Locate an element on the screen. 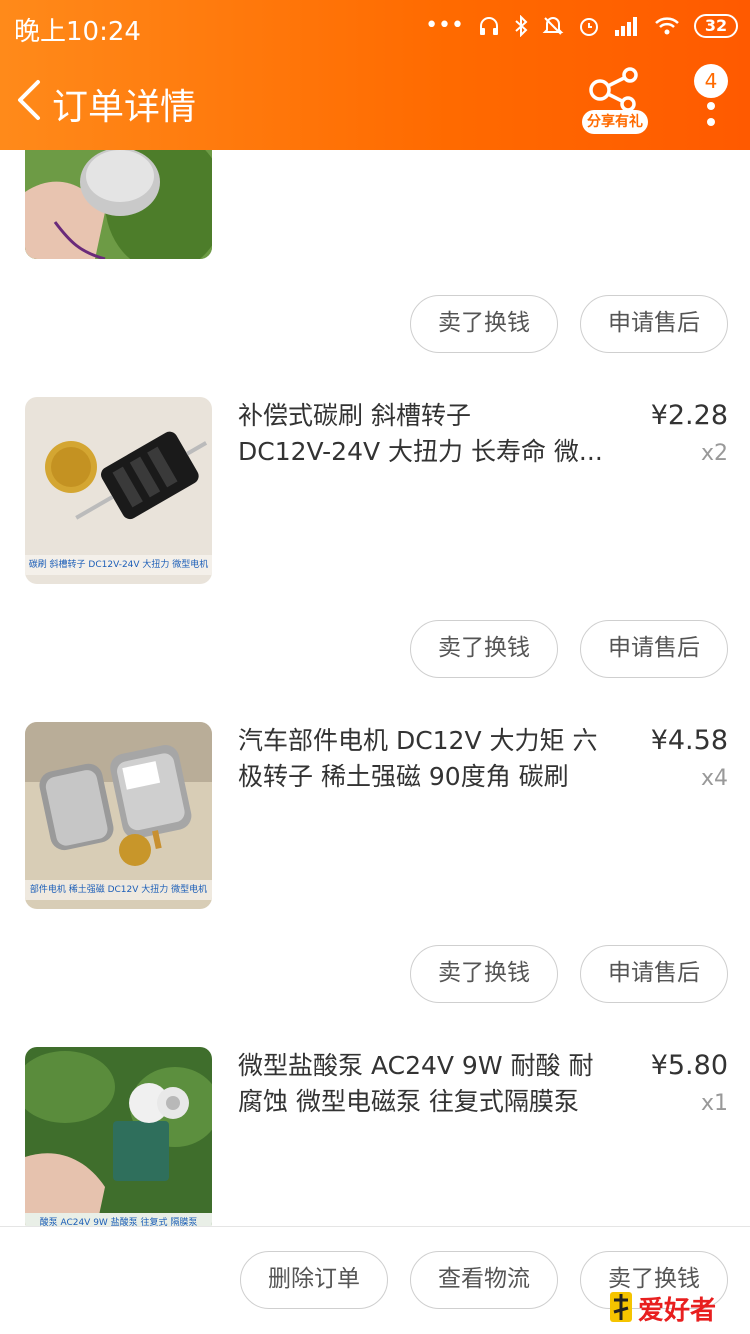  thumbnail-caption: 碳刷 斜槽转子 DC12V-24V 大扭力 微型电机 is located at coordinates (118, 565).